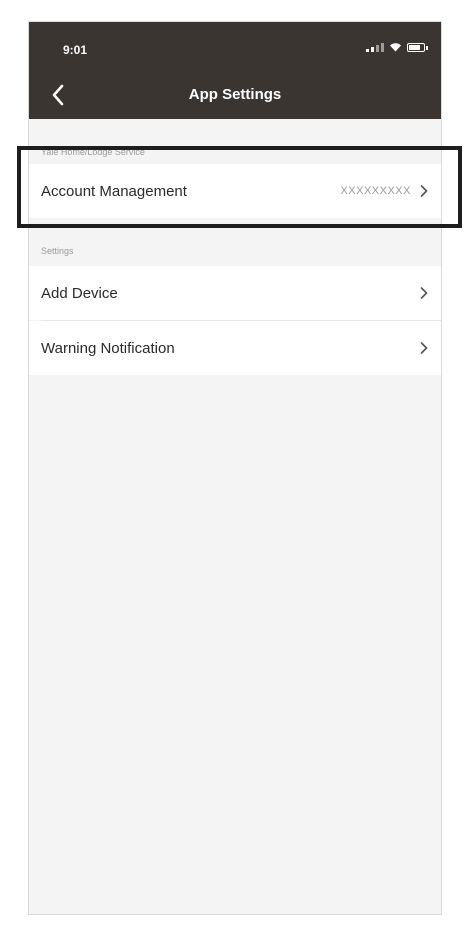 The width and height of the screenshot is (464, 925). I want to click on account-management-value: XXXXXXXXX, so click(375, 191).